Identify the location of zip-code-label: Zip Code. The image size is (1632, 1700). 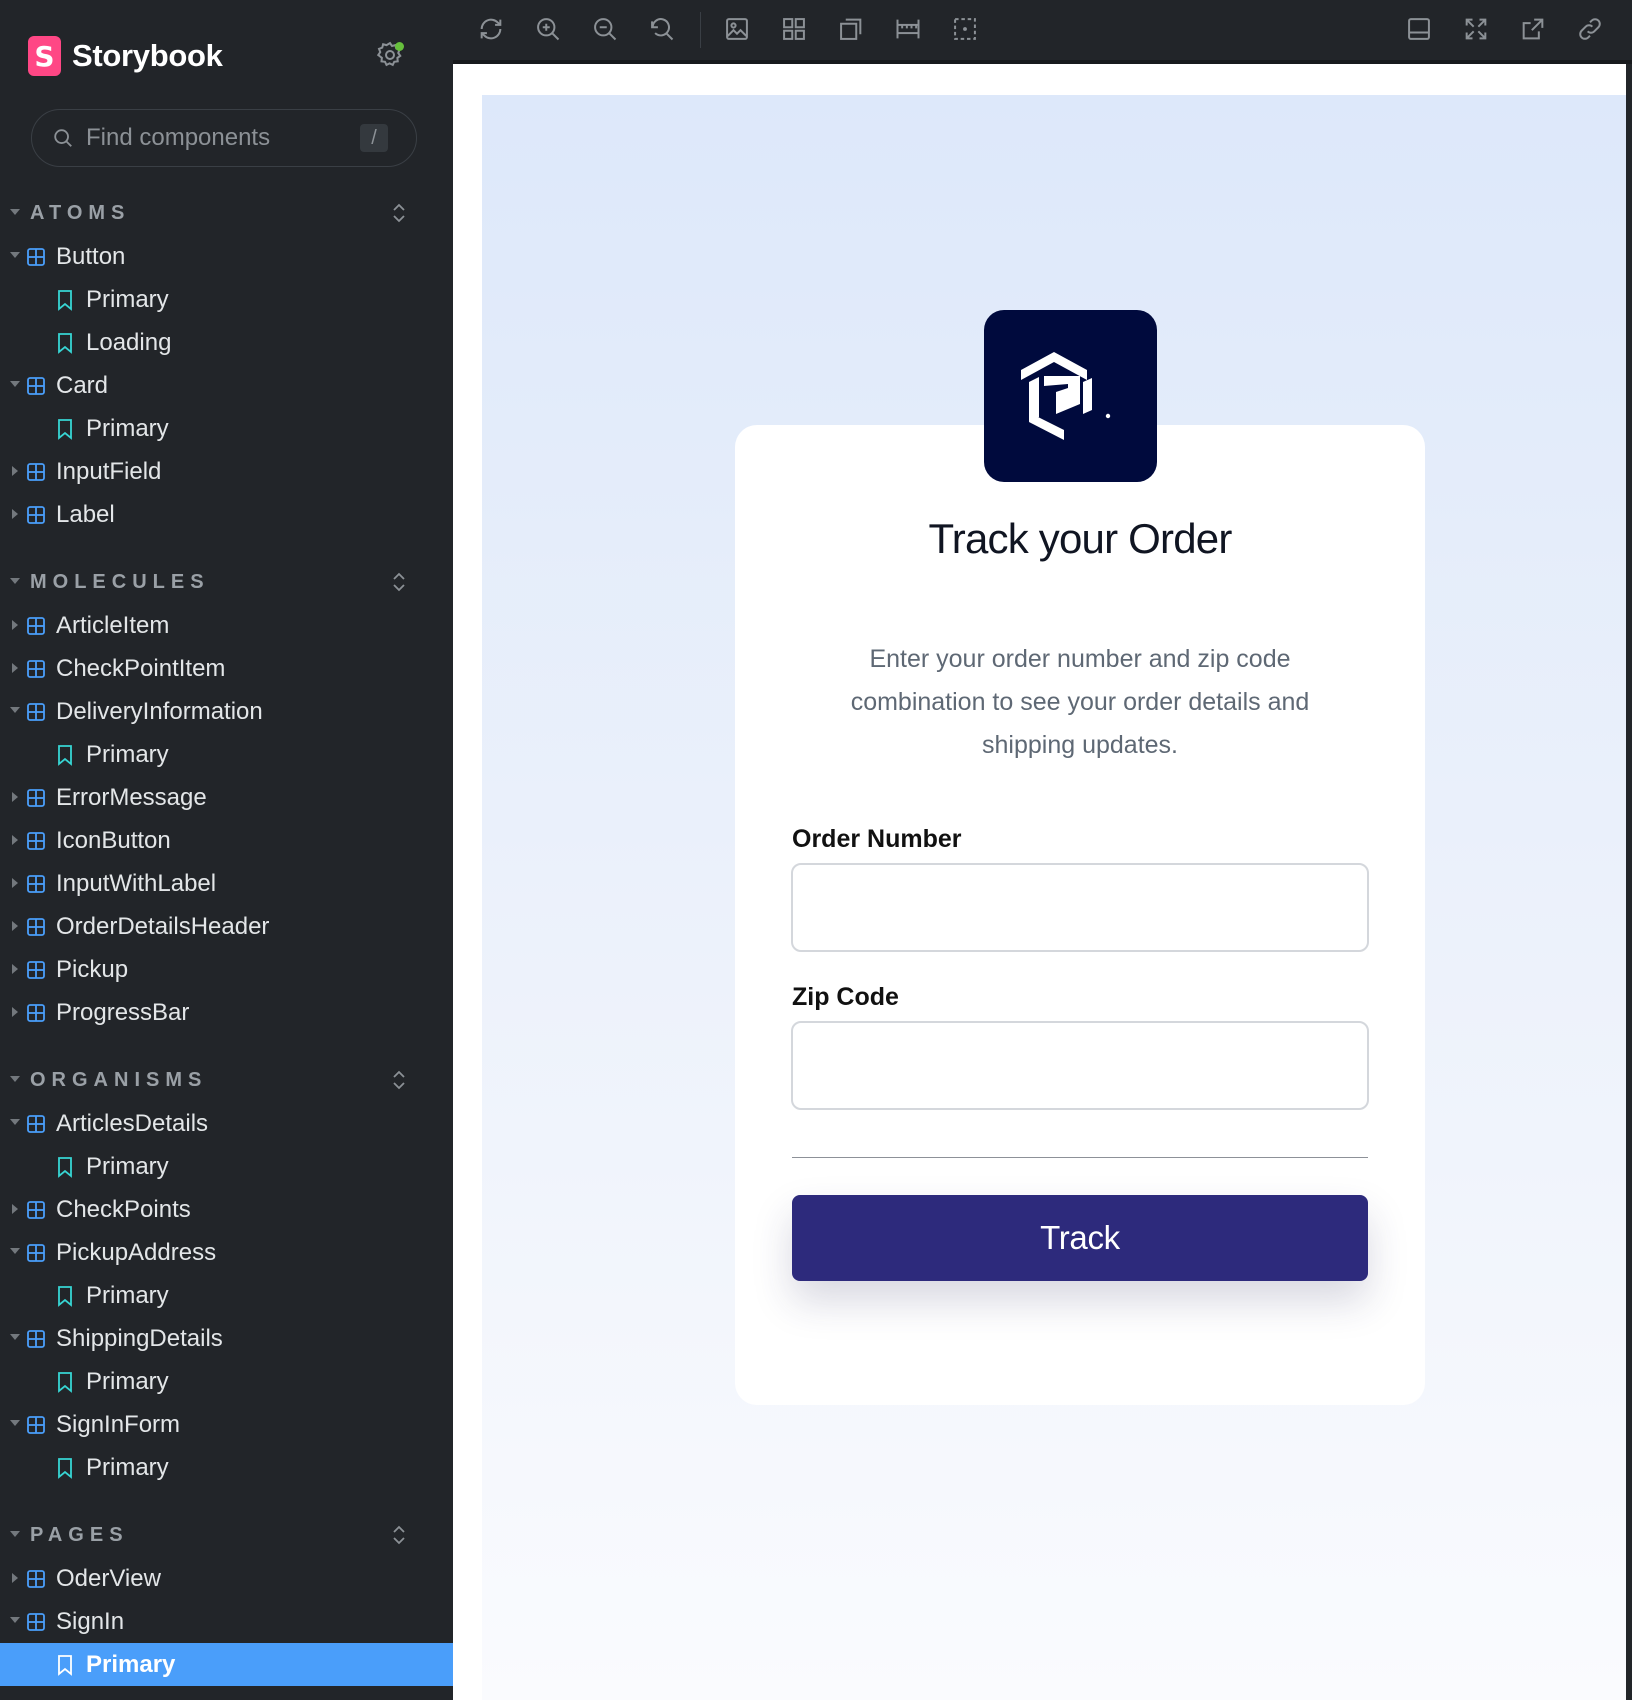
(845, 997).